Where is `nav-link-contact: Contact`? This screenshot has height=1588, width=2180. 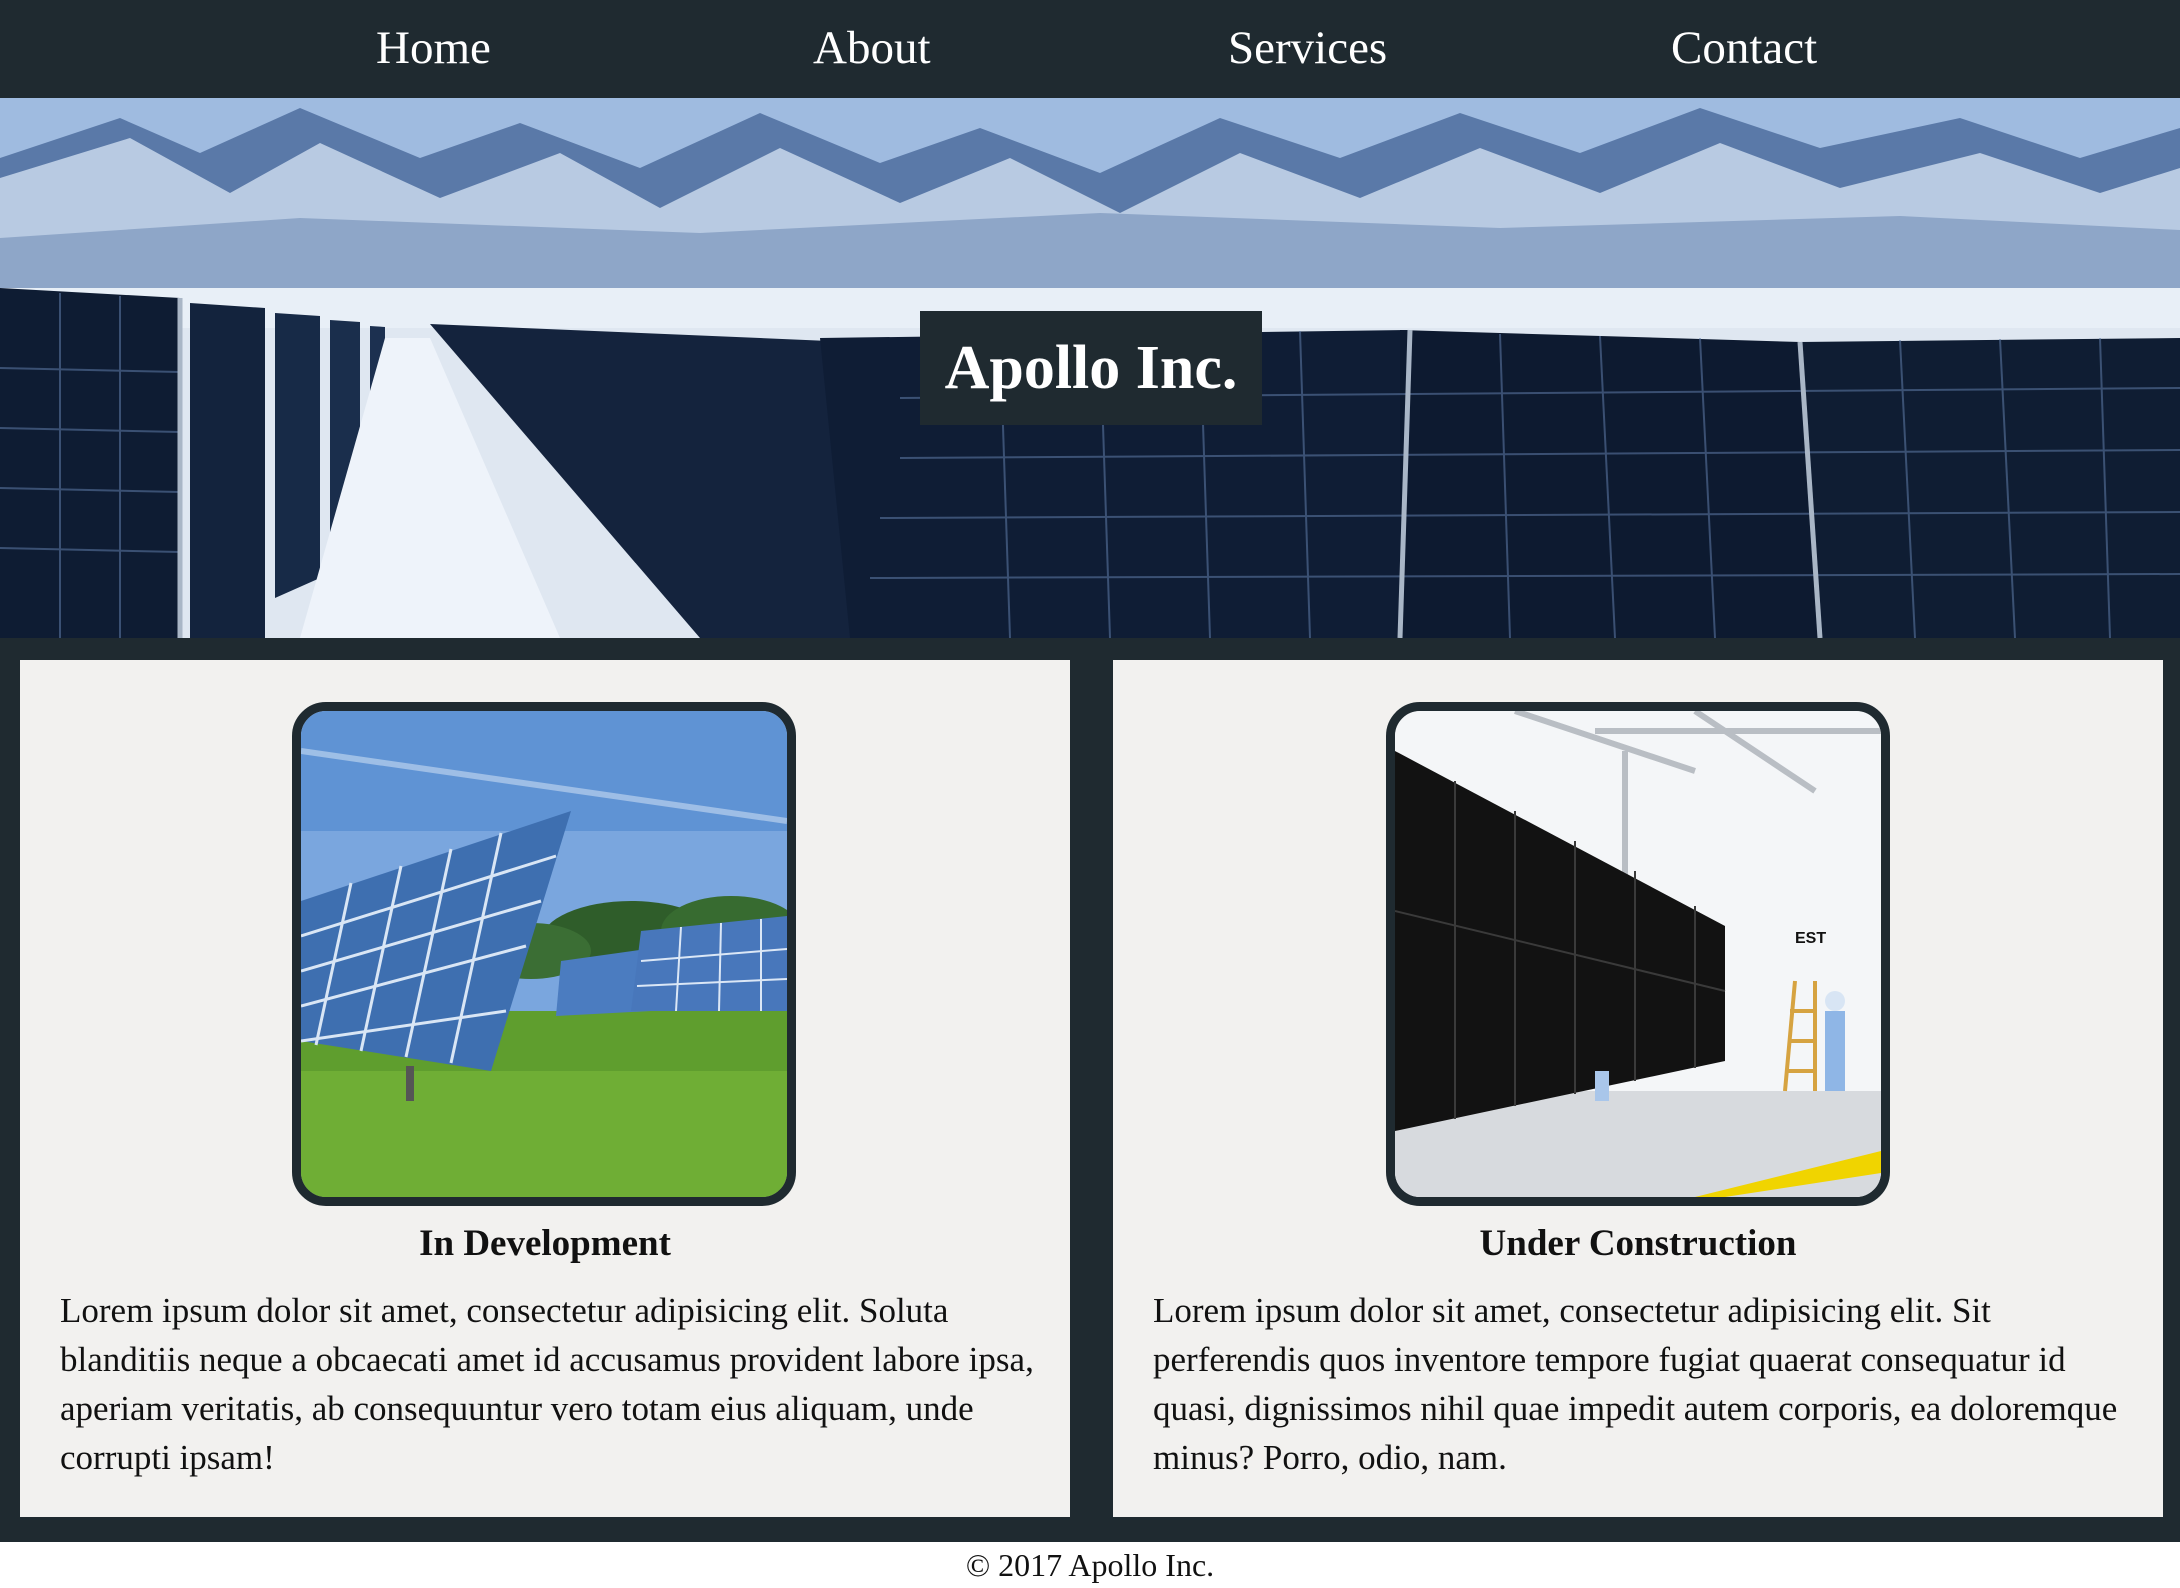 nav-link-contact: Contact is located at coordinates (1744, 48).